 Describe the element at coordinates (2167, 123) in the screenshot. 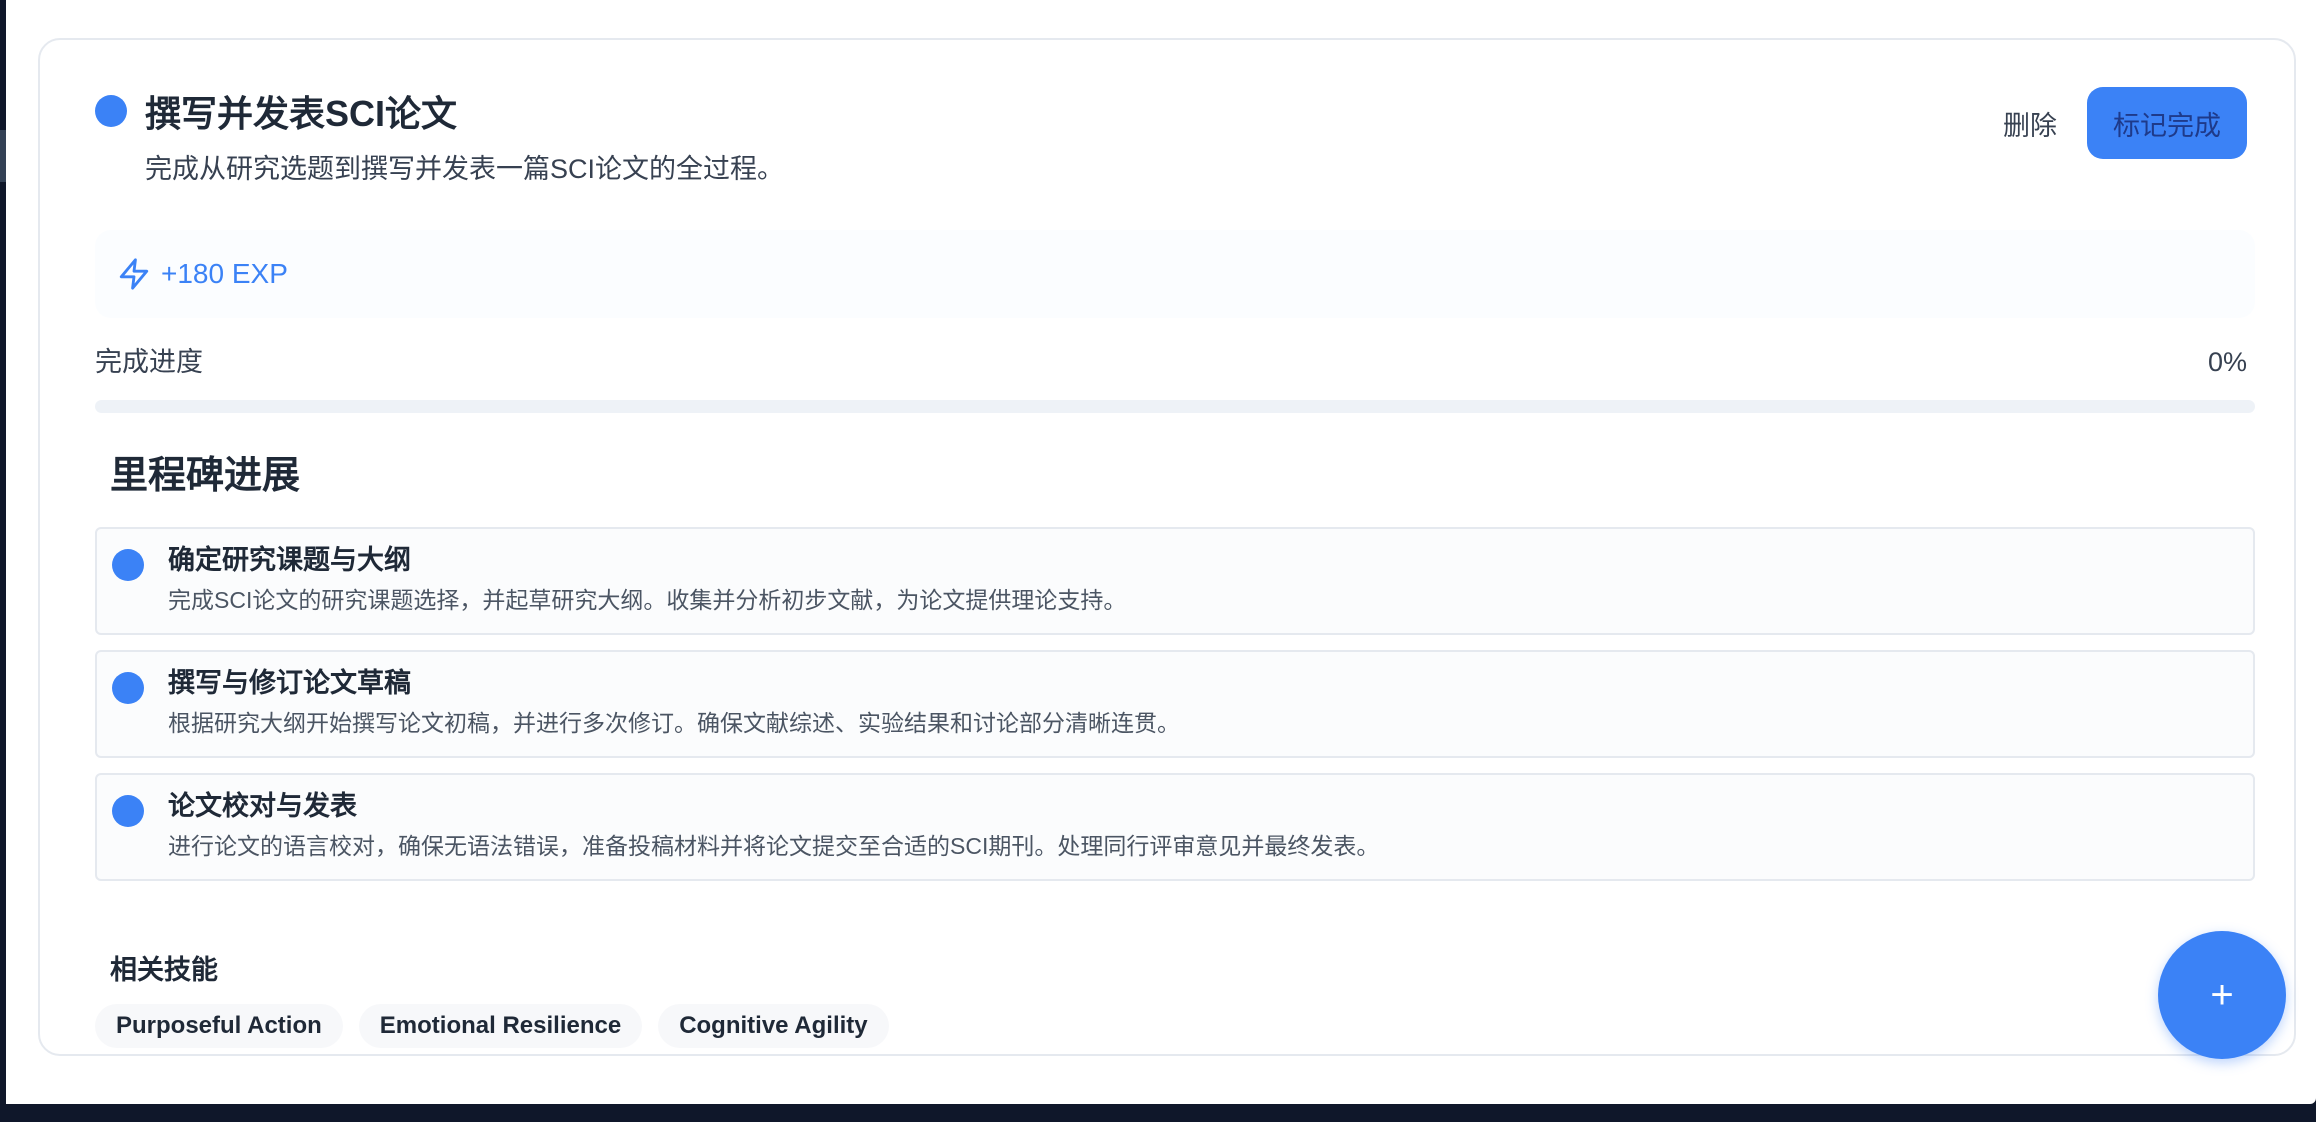

I see `mark-complete-button: 标记完成` at that location.